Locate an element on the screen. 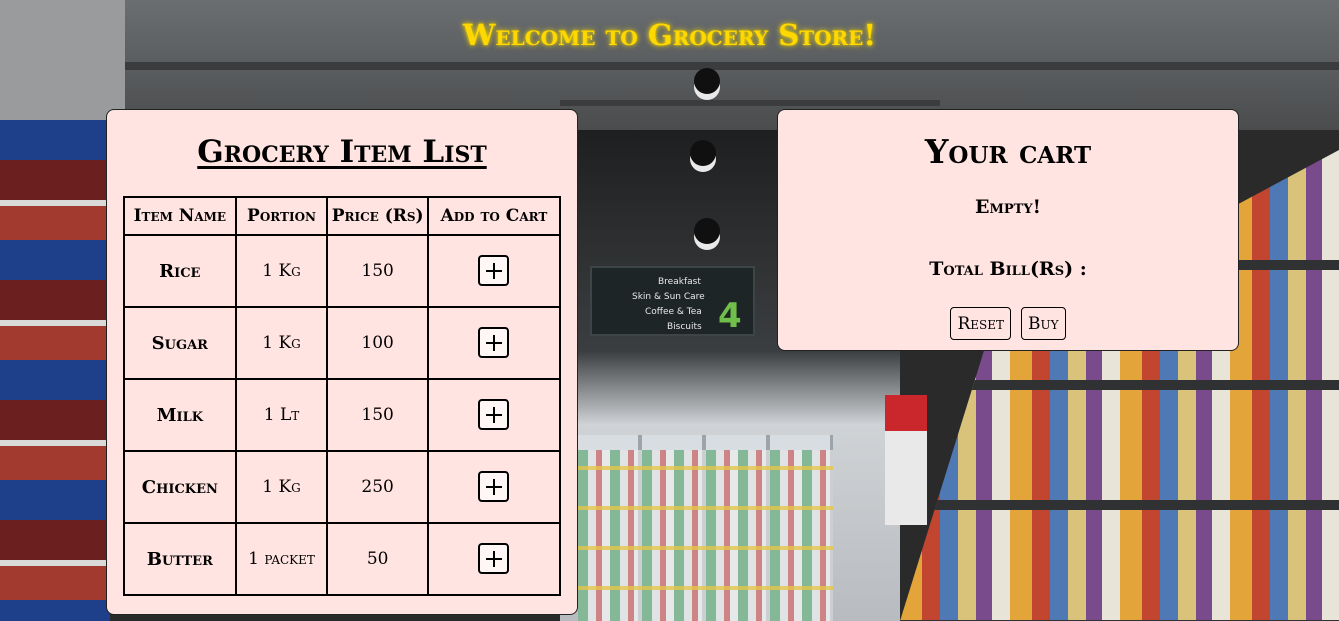  table-row: Milk 1 Lt 150 is located at coordinates (342, 415).